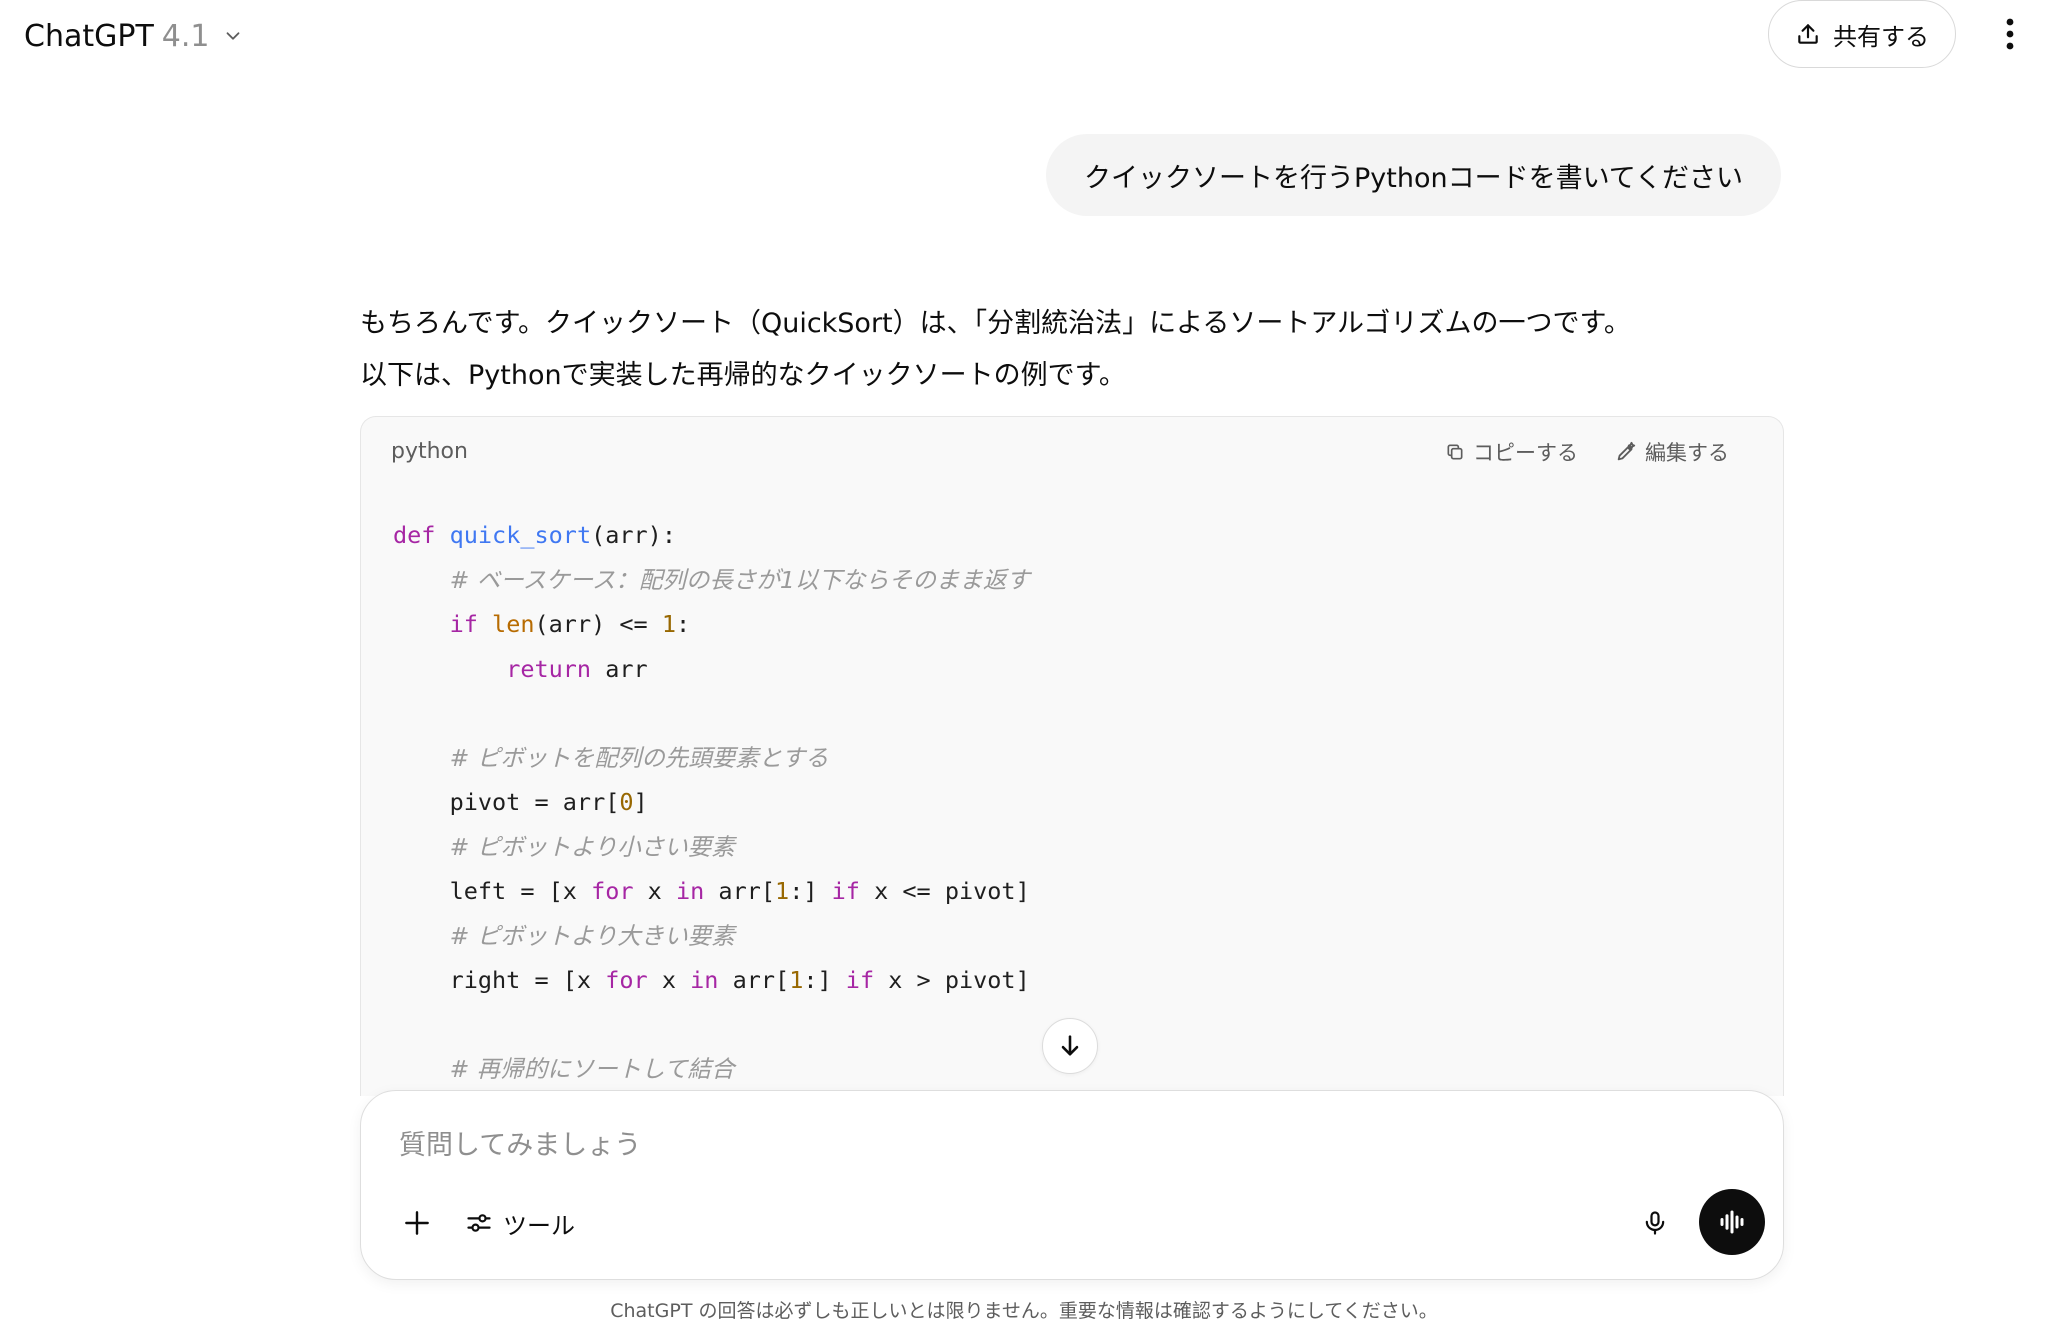 The image size is (2048, 1330). Describe the element at coordinates (233, 36) in the screenshot. I see `chevron-down-icon` at that location.